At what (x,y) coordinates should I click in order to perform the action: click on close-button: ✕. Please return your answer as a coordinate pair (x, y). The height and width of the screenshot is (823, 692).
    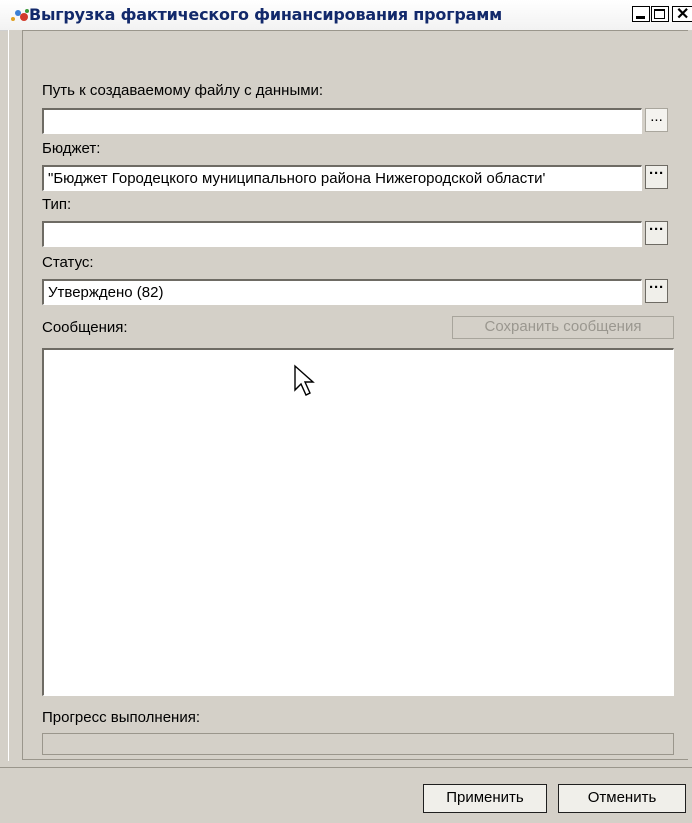
    Looking at the image, I should click on (682, 14).